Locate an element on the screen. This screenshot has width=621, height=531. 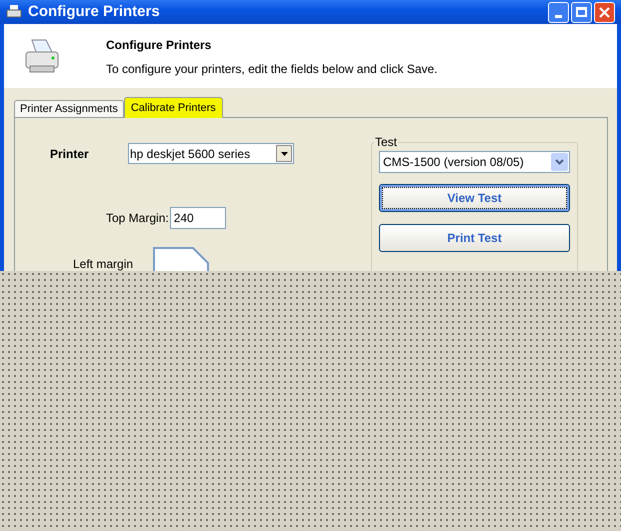
top-margin-field: 240 is located at coordinates (198, 218).